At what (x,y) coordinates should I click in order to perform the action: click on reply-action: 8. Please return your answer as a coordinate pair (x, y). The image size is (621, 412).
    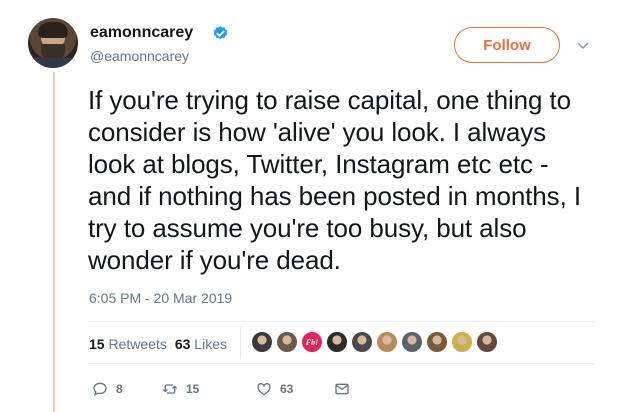
    Looking at the image, I should click on (127, 389).